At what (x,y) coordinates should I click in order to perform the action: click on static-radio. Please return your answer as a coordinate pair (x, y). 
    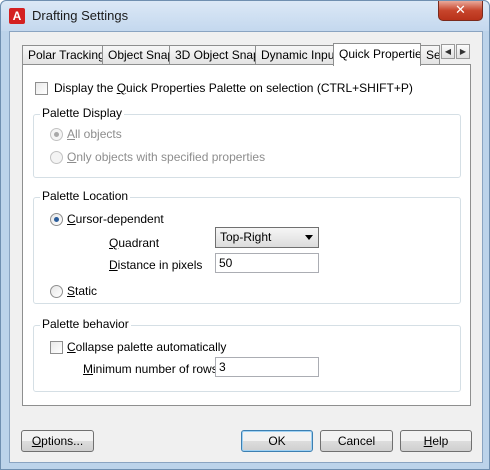
    Looking at the image, I should click on (56, 291).